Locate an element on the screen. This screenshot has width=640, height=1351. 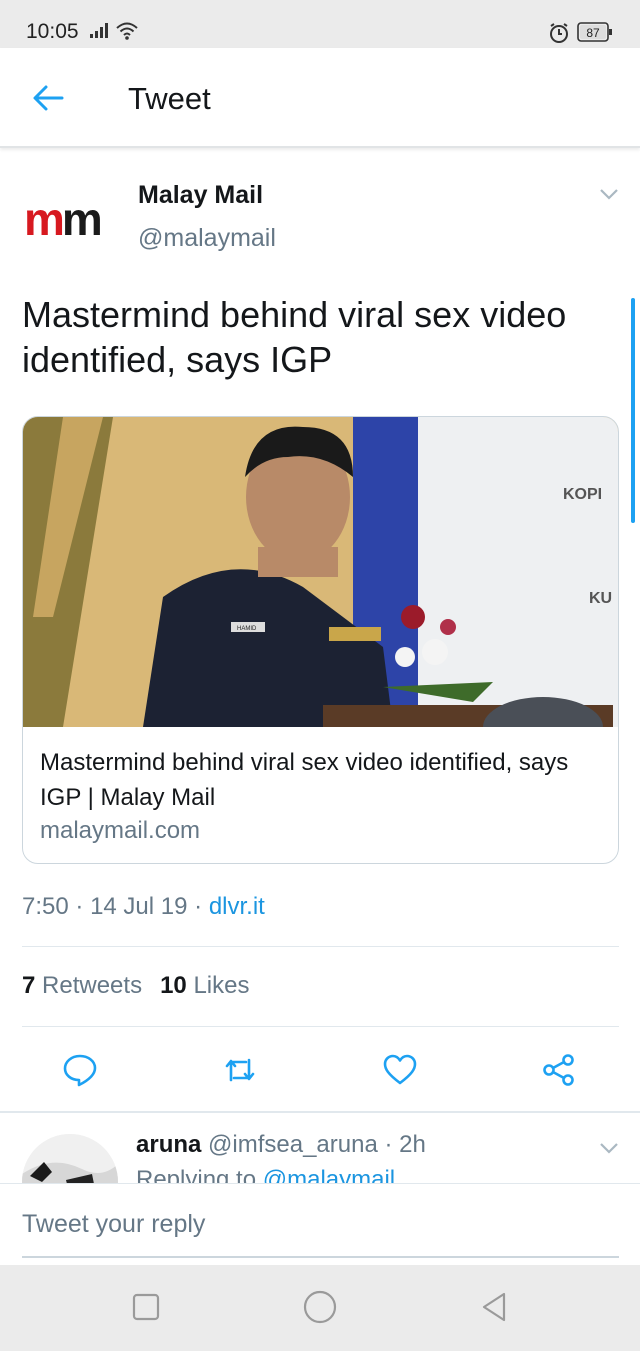
source-link: dlvr.it is located at coordinates (237, 906).